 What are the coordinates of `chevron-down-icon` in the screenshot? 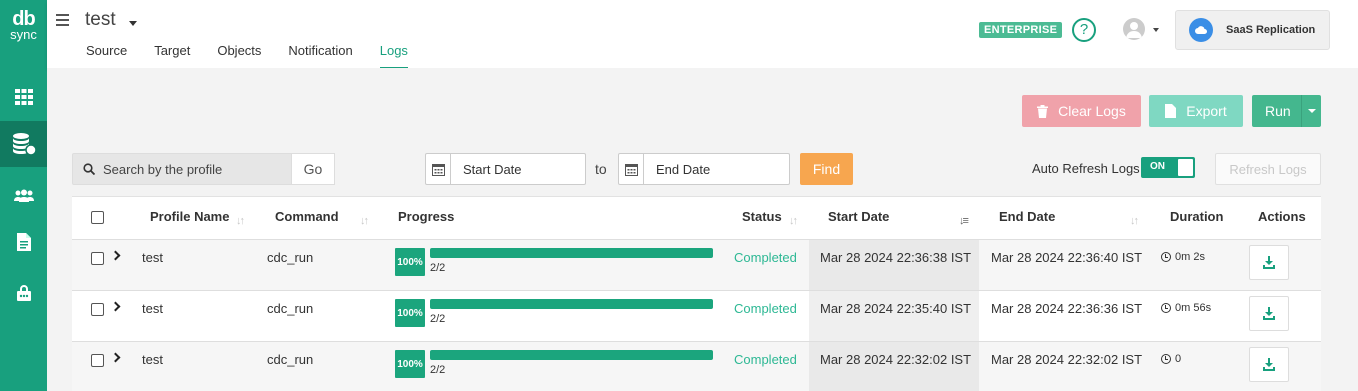 It's located at (133, 23).